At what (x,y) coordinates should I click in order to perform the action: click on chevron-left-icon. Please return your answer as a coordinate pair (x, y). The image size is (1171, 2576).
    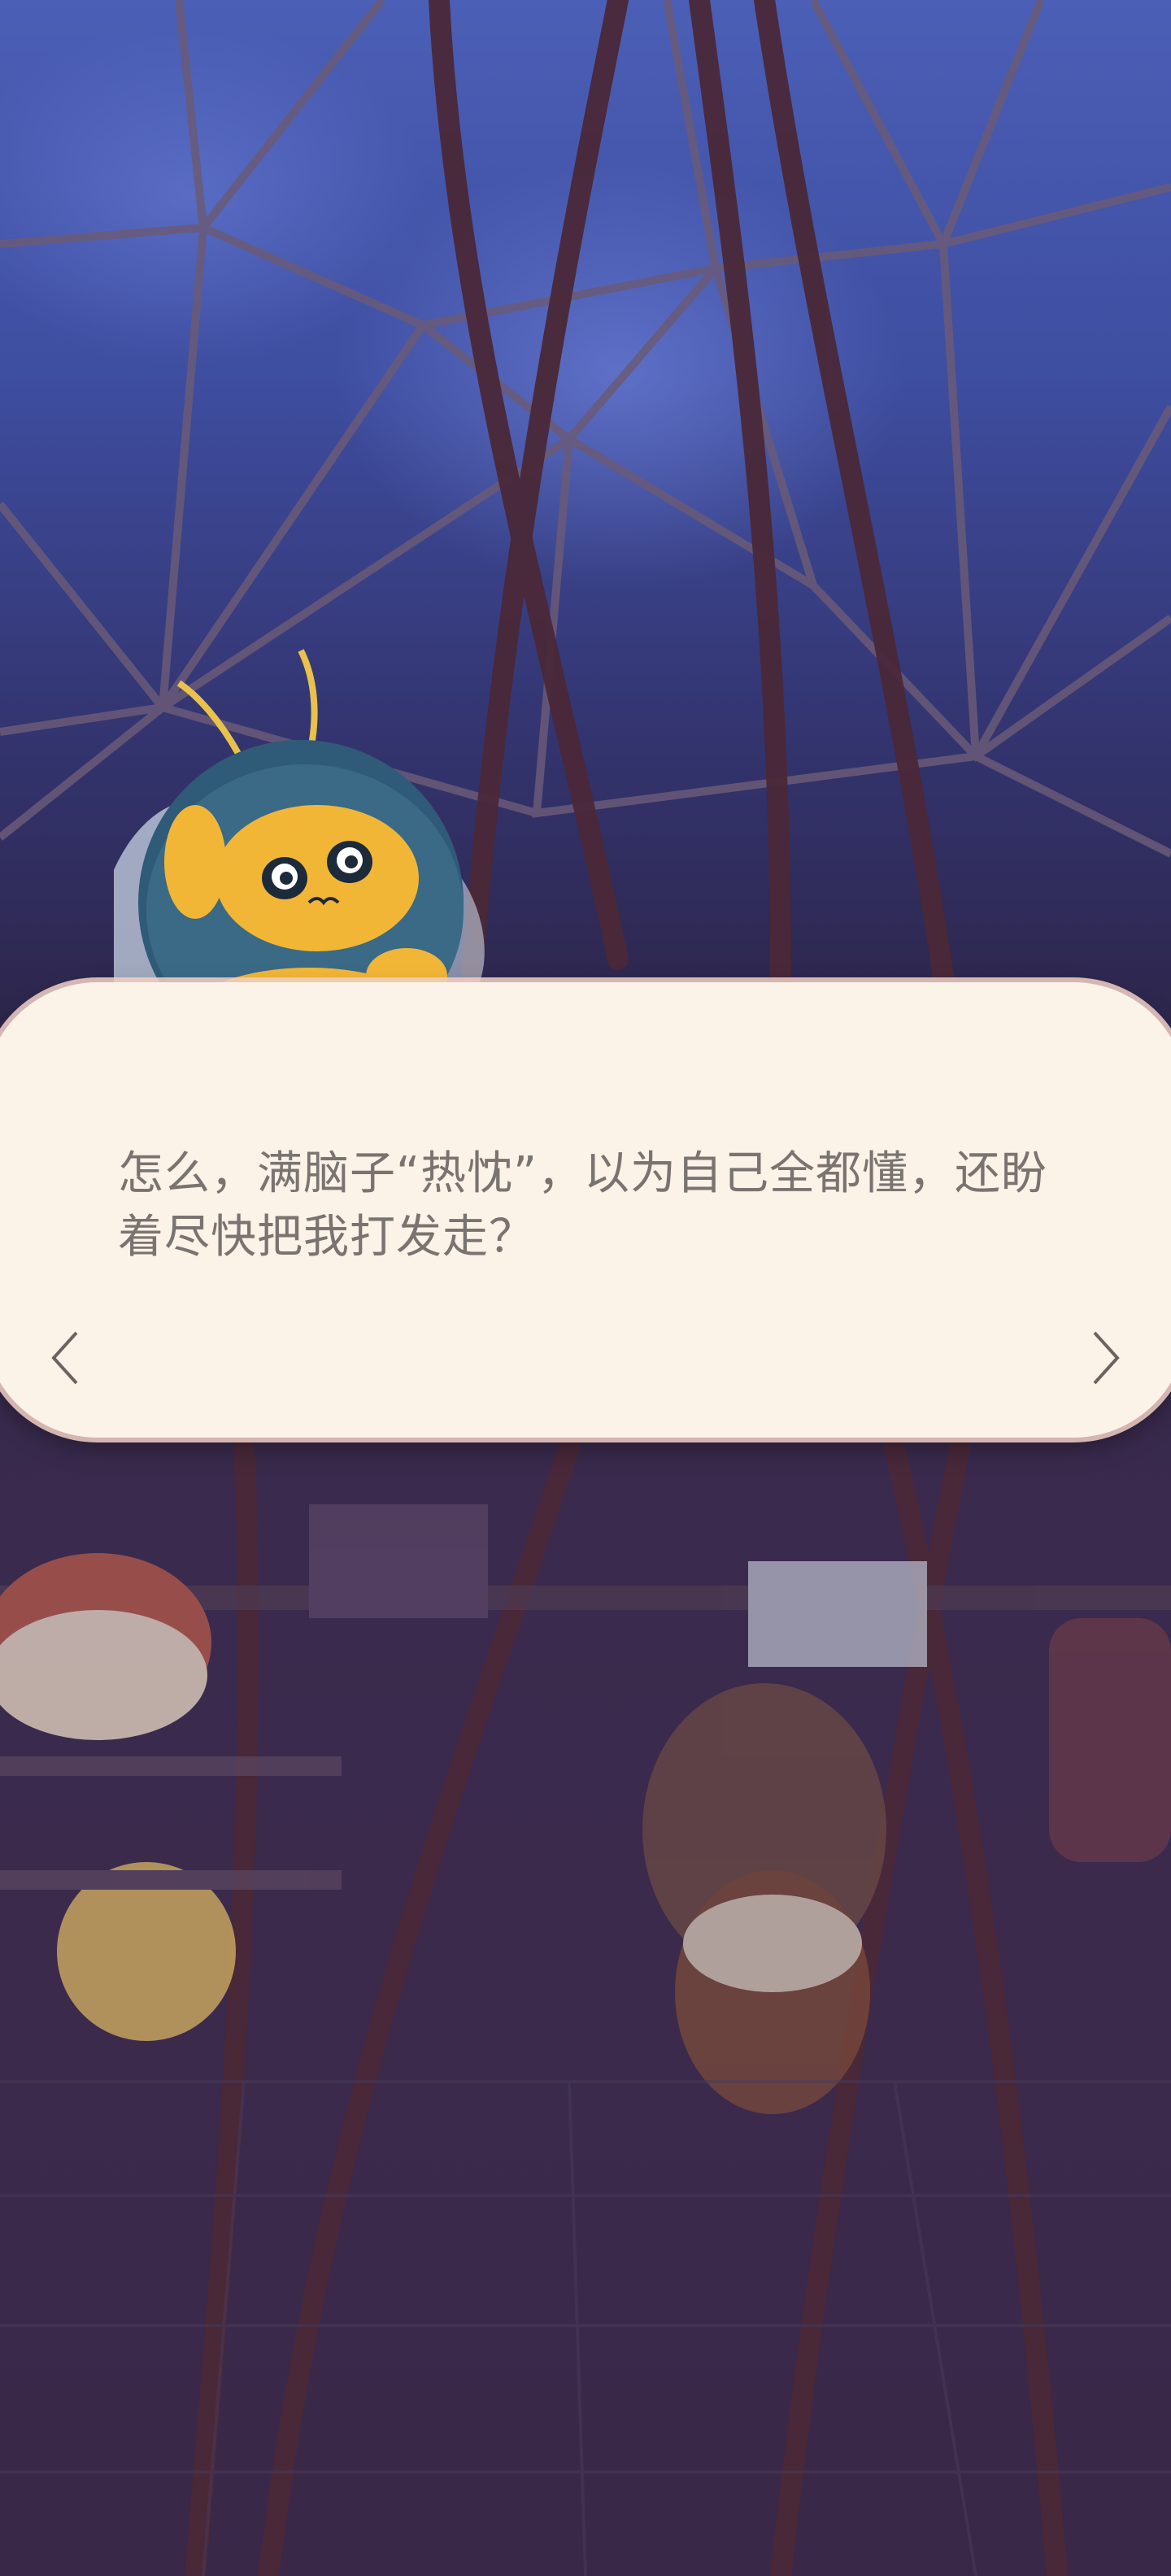
    Looking at the image, I should click on (64, 1358).